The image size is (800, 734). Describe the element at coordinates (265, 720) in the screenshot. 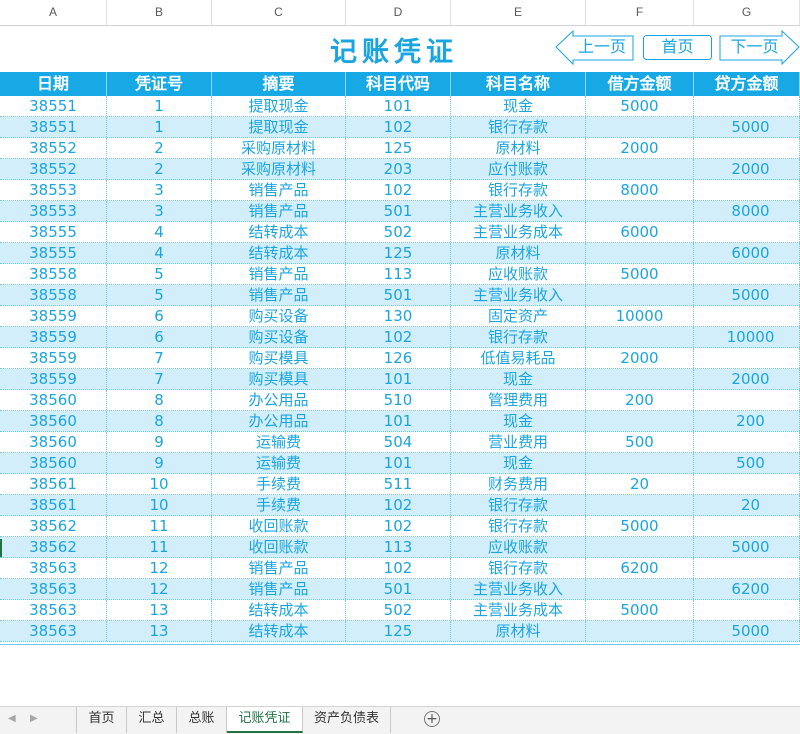

I see `sheet-tab: 记账凭证` at that location.